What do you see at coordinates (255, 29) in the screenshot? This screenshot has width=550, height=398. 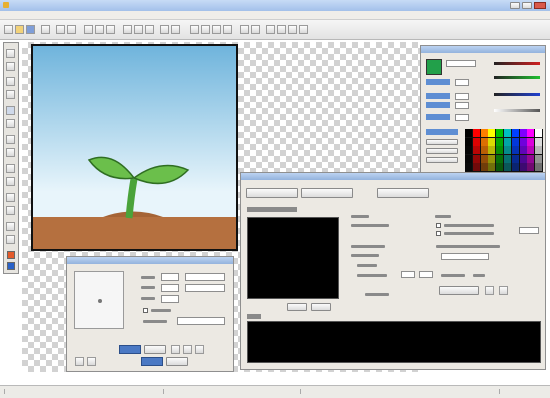 I see `settings-icon` at bounding box center [255, 29].